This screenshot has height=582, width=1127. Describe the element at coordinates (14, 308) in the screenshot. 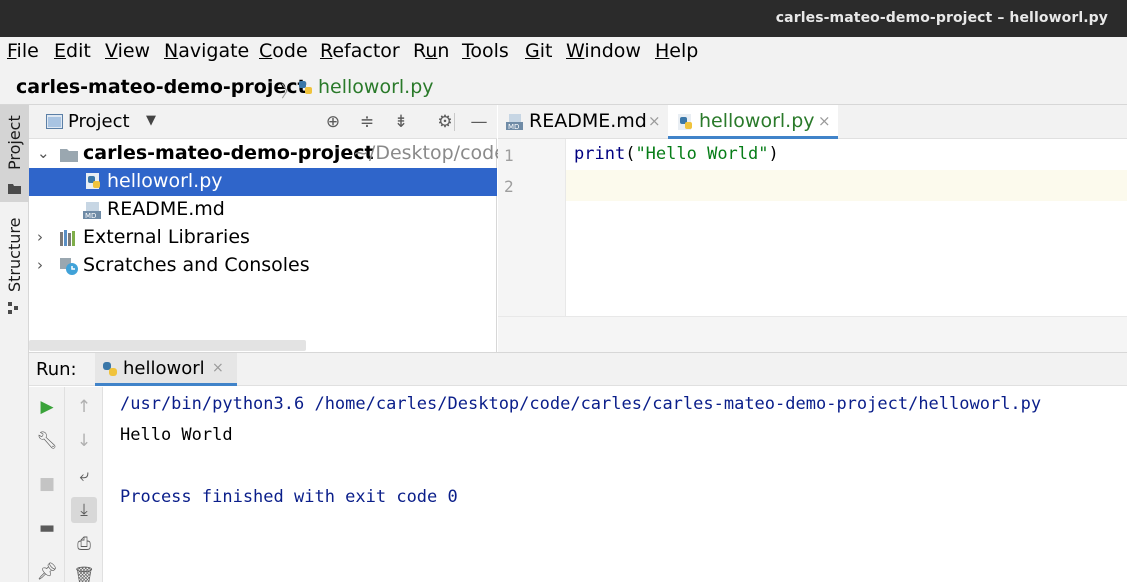

I see `structure-icon` at that location.